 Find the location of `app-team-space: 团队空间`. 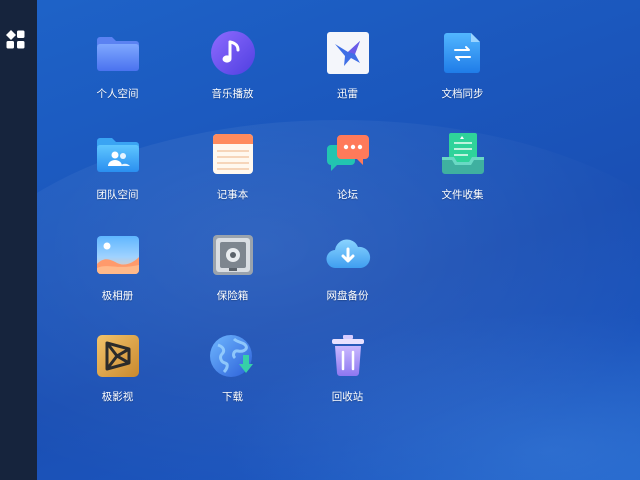

app-team-space: 团队空间 is located at coordinates (117, 179).